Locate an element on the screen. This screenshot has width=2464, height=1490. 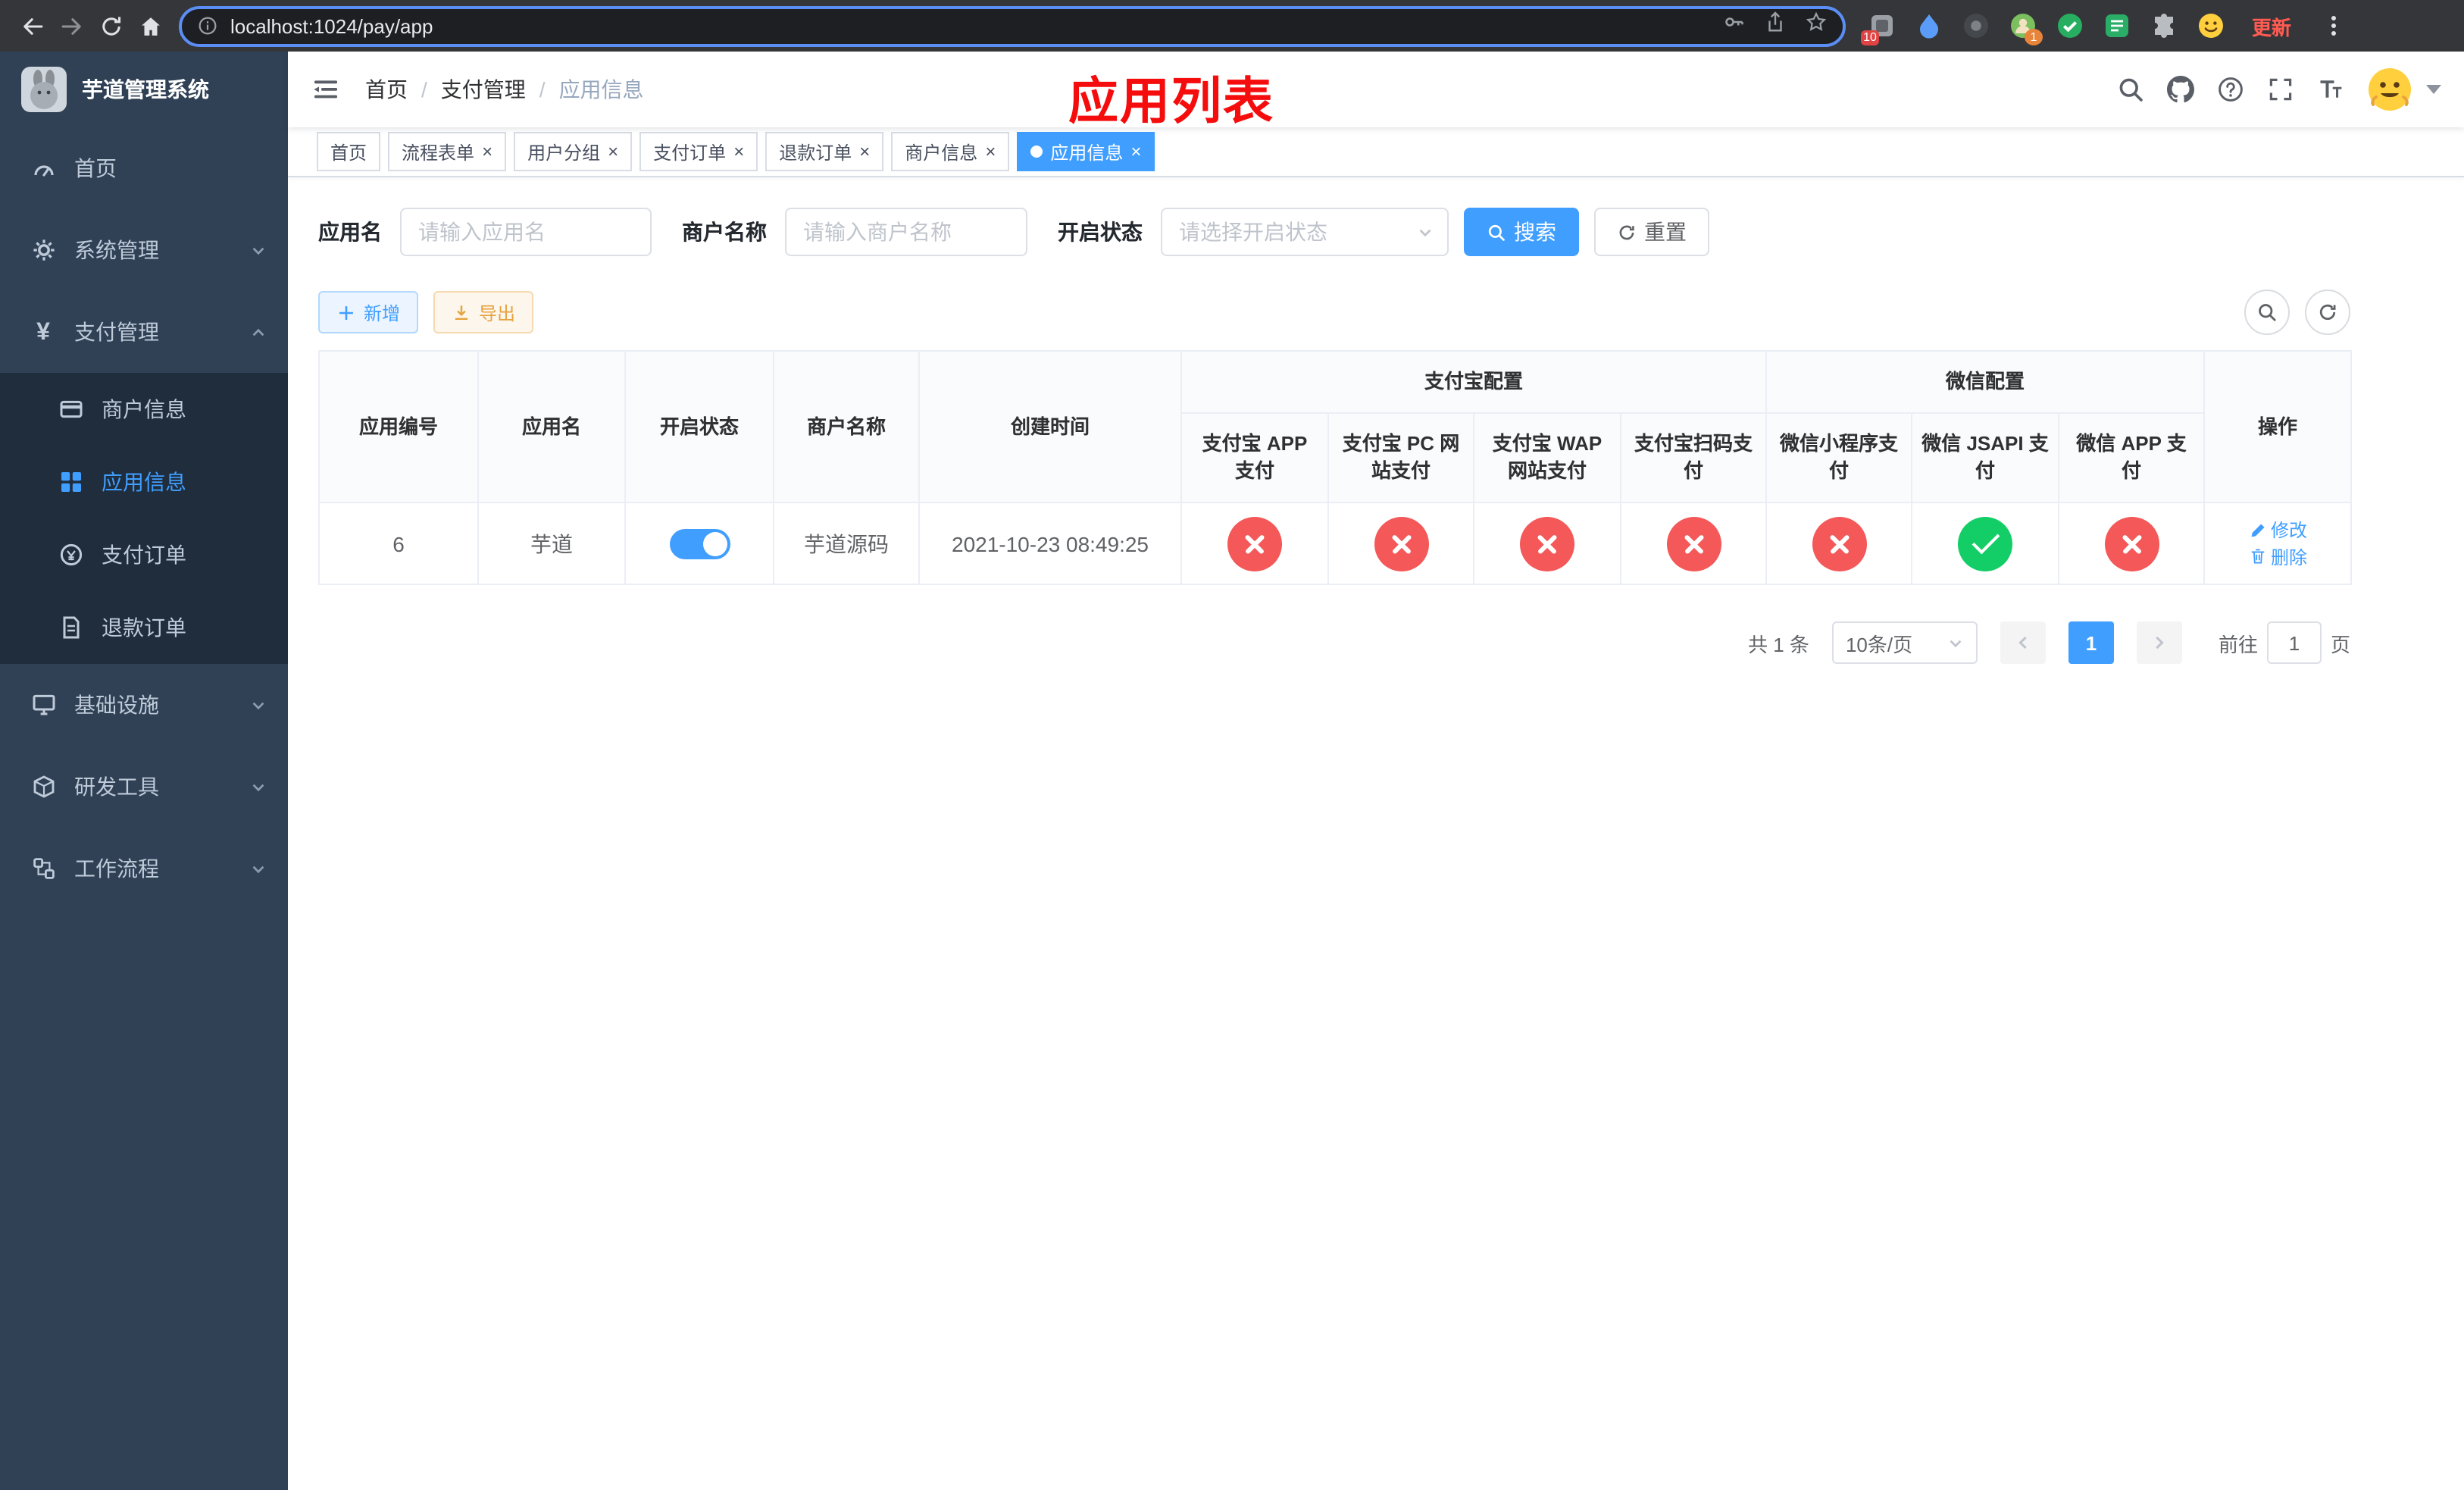
alipay-pc-status-icon is located at coordinates (1401, 543).